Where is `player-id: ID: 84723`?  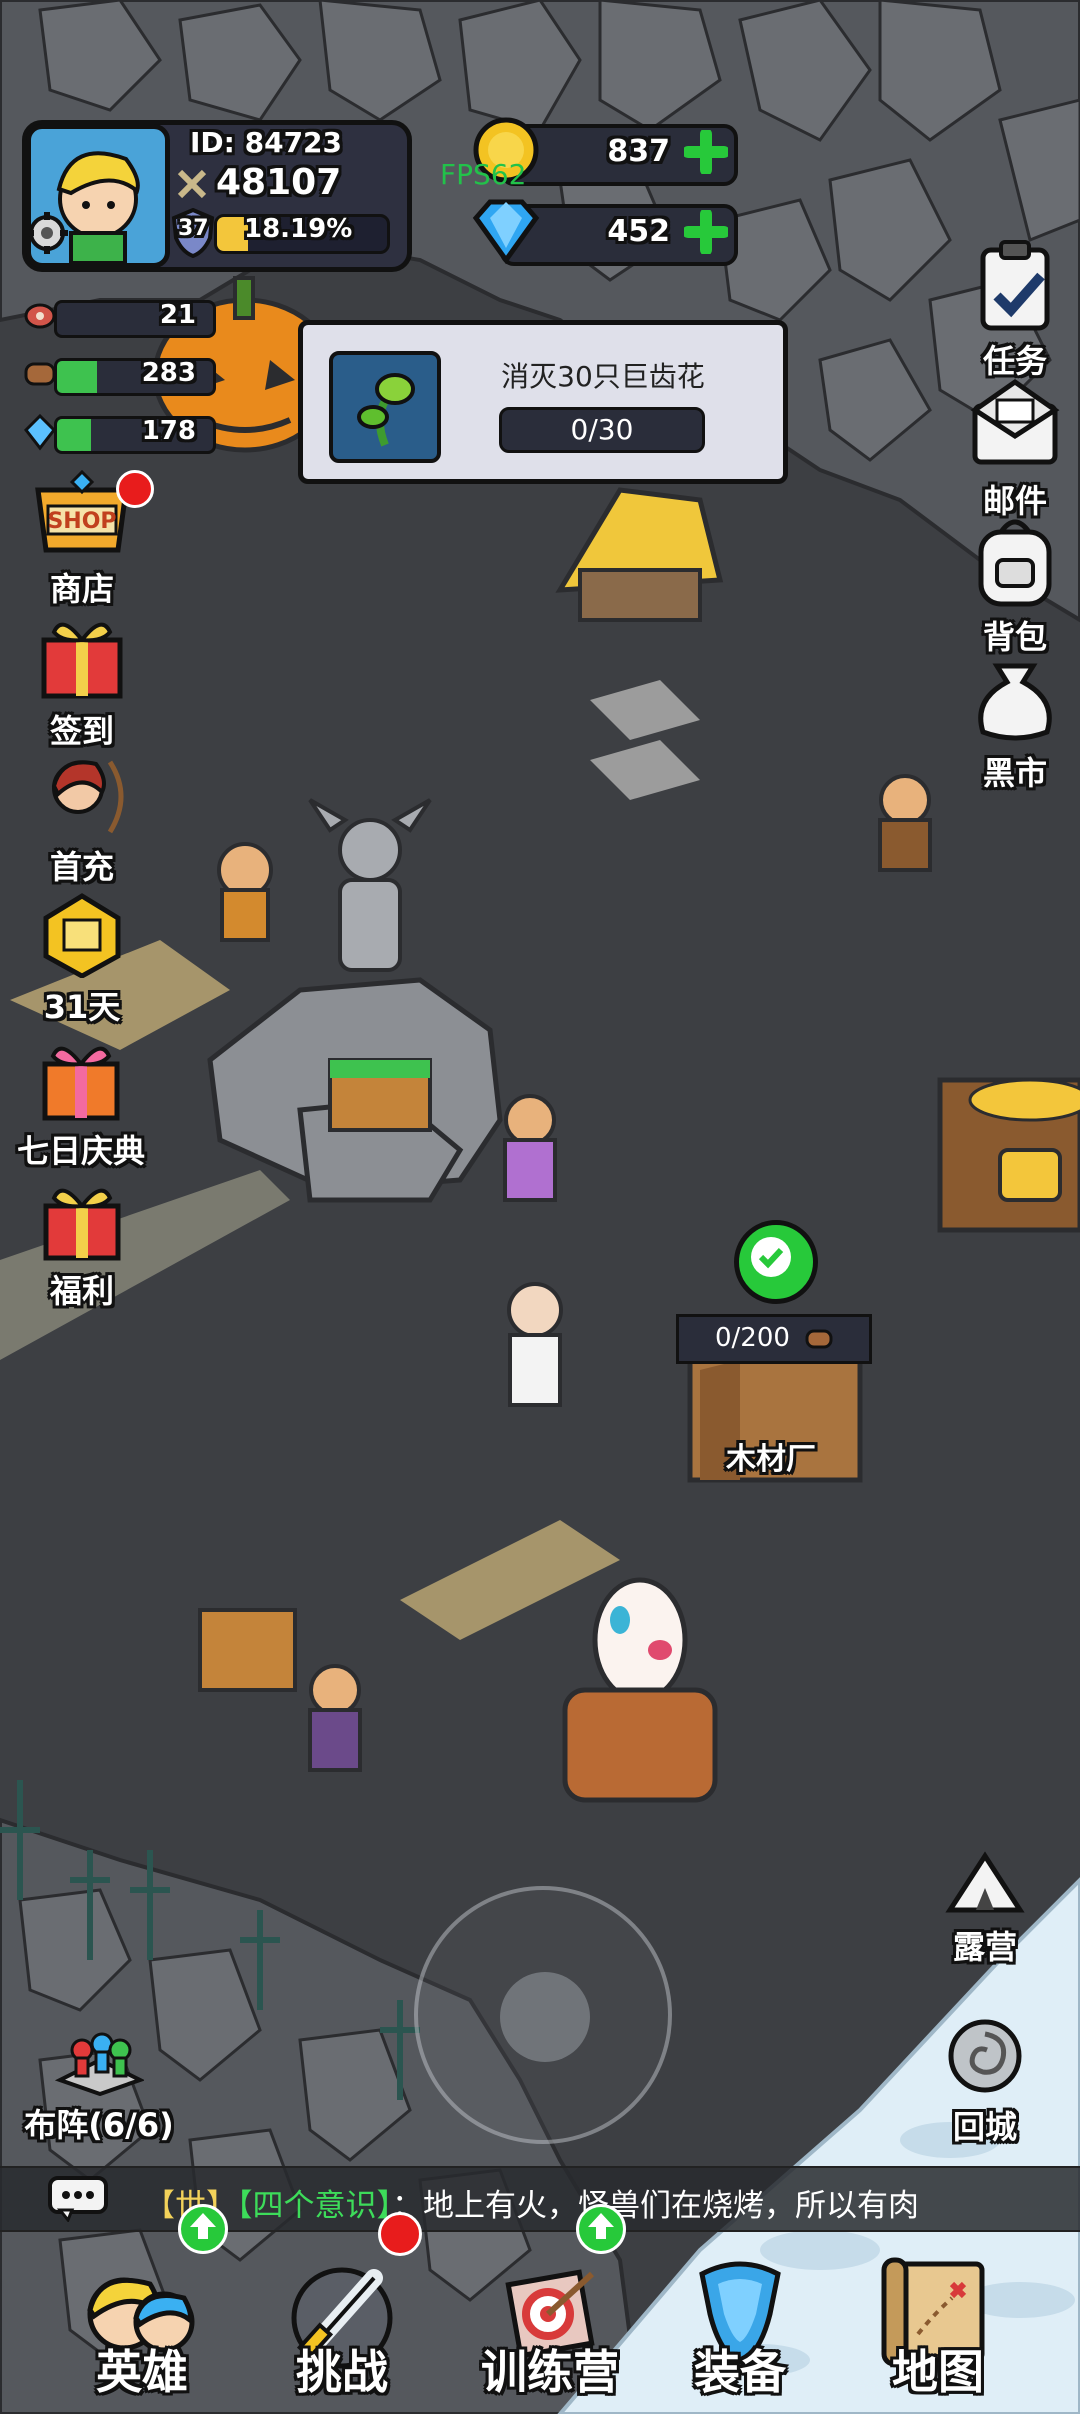 player-id: ID: 84723 is located at coordinates (266, 142).